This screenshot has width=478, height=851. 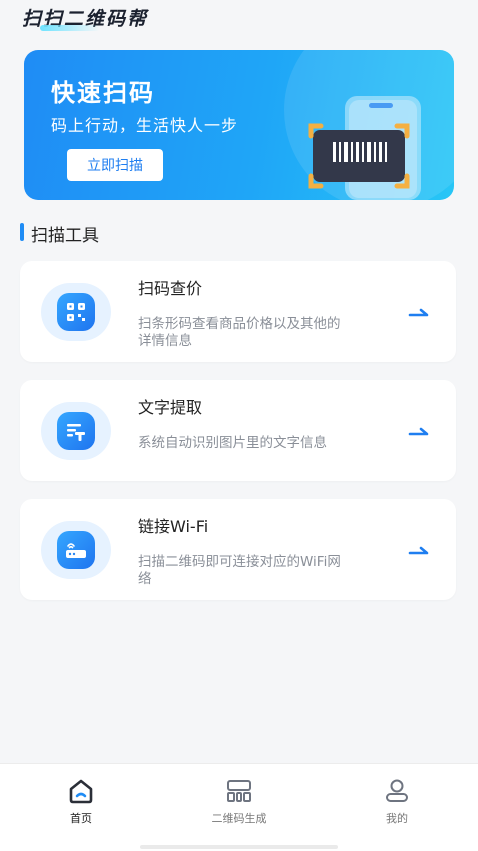 What do you see at coordinates (364, 148) in the screenshot?
I see `phone-scan-illustration` at bounding box center [364, 148].